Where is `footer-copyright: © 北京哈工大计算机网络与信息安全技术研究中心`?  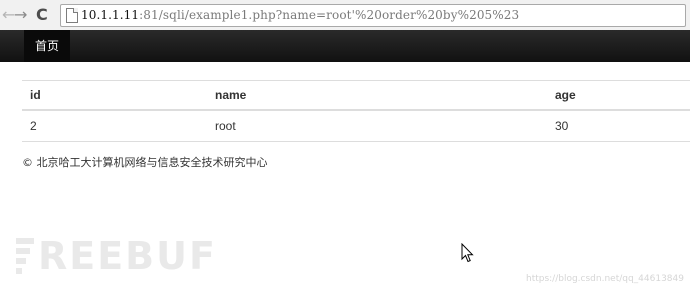
footer-copyright: © 北京哈工大计算机网络与信息安全技术研究中心 is located at coordinates (145, 162).